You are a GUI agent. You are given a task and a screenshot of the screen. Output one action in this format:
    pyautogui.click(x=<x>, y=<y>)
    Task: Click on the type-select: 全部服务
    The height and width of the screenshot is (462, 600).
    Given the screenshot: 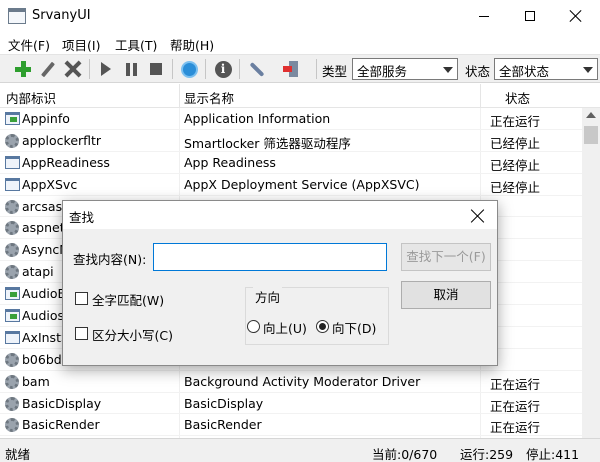 What is the action you would take?
    pyautogui.click(x=405, y=69)
    